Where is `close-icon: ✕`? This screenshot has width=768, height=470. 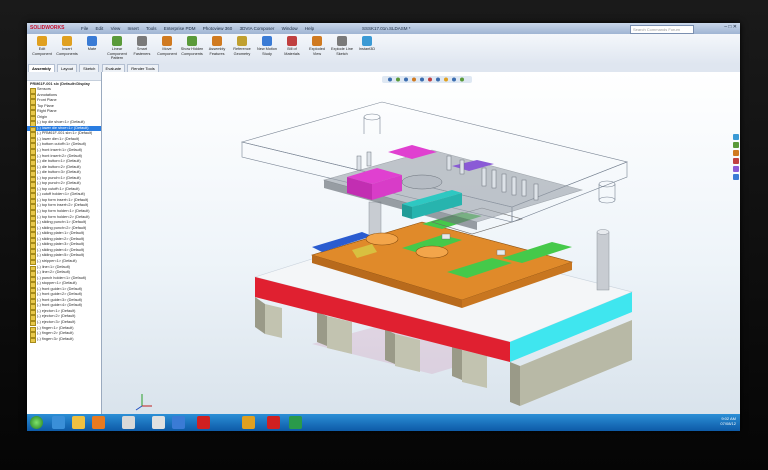 close-icon: ✕ is located at coordinates (735, 27).